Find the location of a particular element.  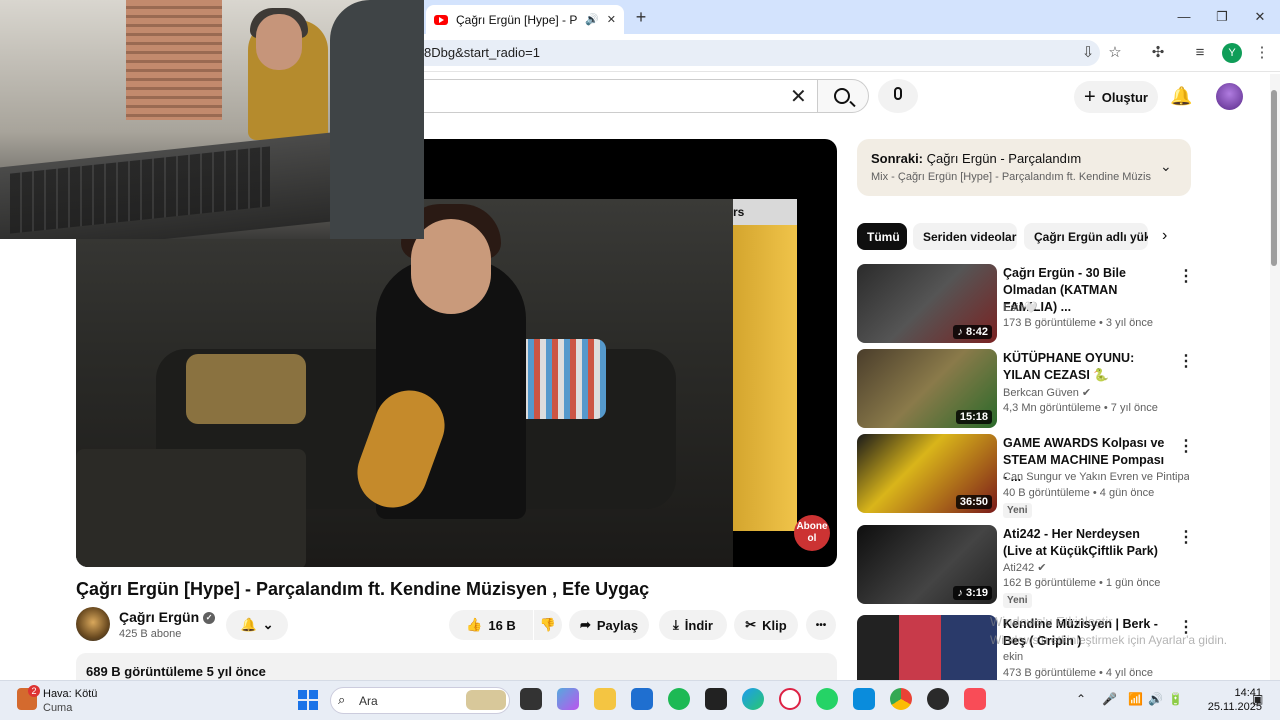

voice-search-button is located at coordinates (898, 96).